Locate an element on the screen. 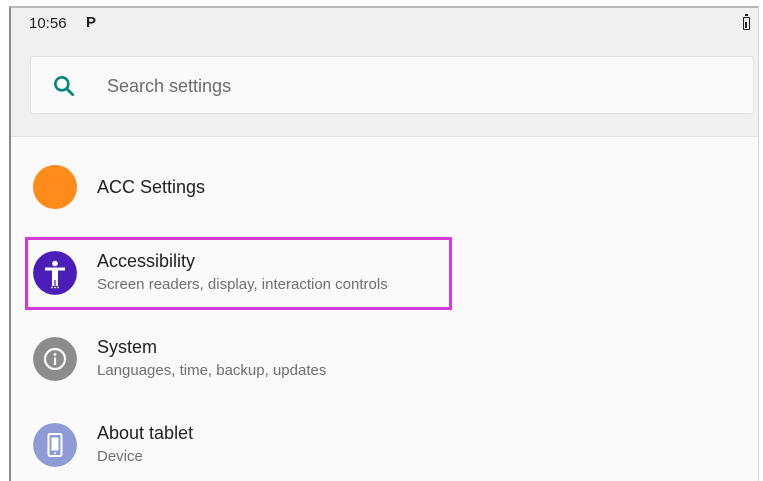 This screenshot has height=481, width=763. accessibility-highlight-box is located at coordinates (238, 273).